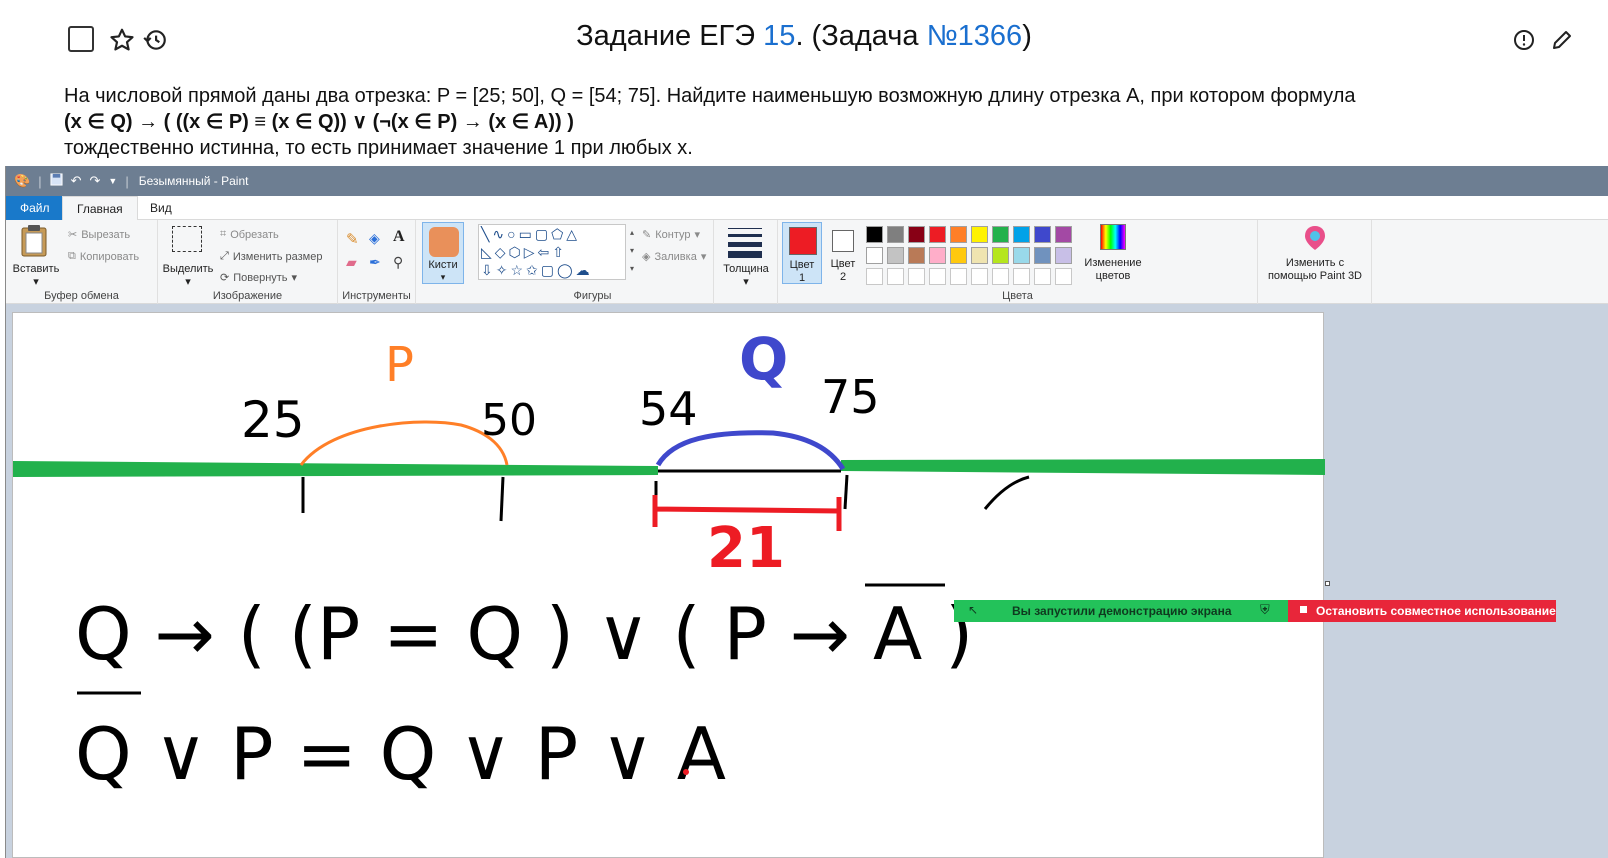 This screenshot has width=1608, height=858. What do you see at coordinates (1315, 270) in the screenshot?
I see `paint3d-button: Изменить с помощью Paint 3D` at bounding box center [1315, 270].